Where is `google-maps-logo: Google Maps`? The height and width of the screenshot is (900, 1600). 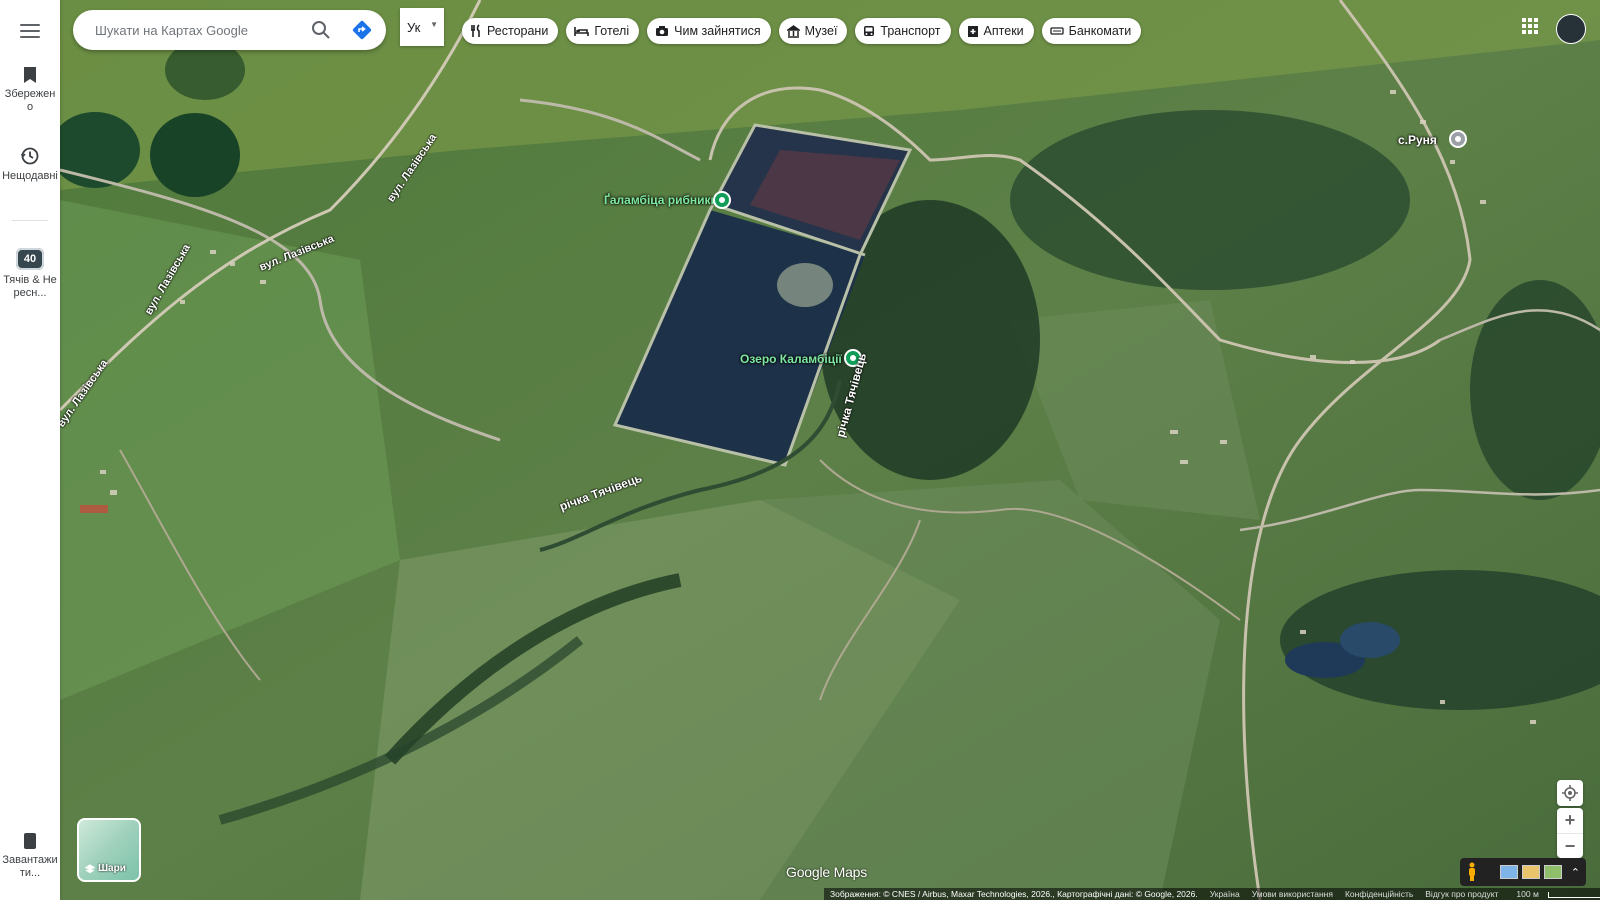 google-maps-logo: Google Maps is located at coordinates (827, 872).